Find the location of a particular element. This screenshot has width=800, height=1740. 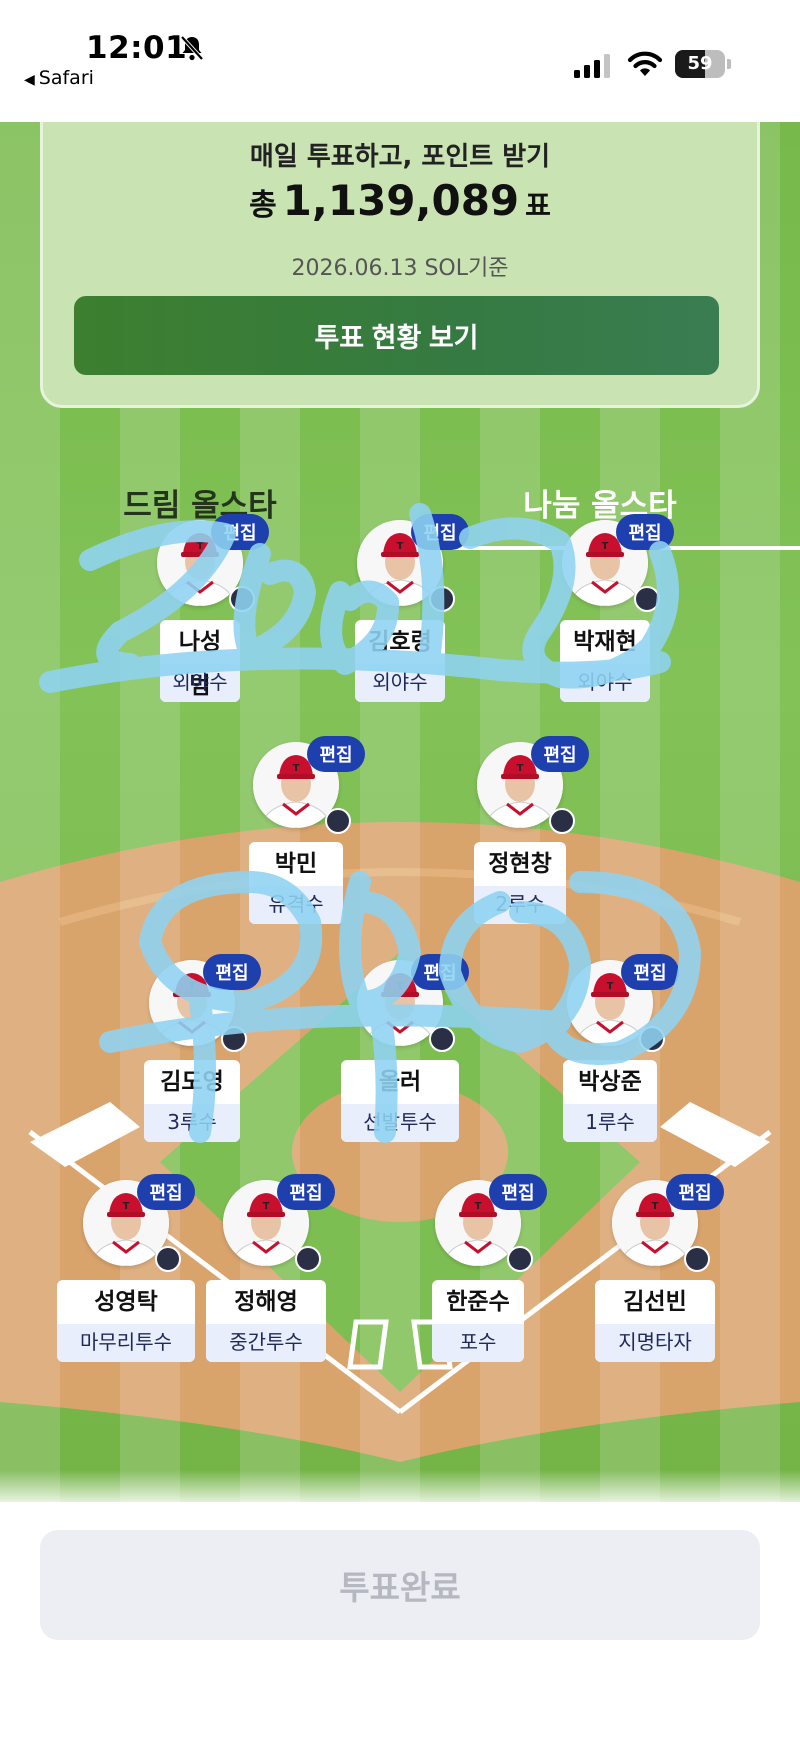

battery-indicator: 59 is located at coordinates (703, 64).